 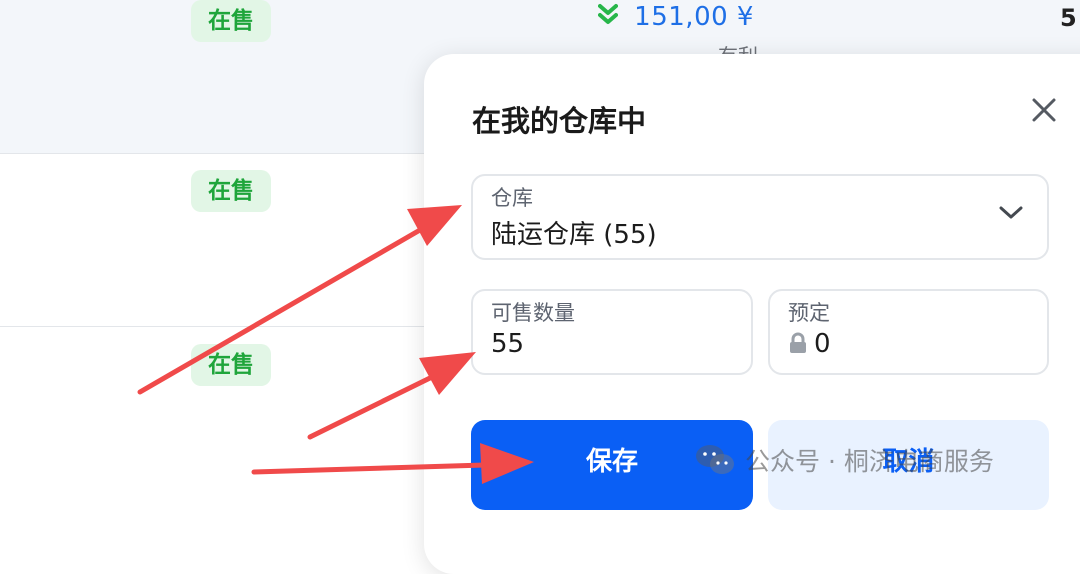 I want to click on available-qty-field: 可售数量 55, so click(x=612, y=332).